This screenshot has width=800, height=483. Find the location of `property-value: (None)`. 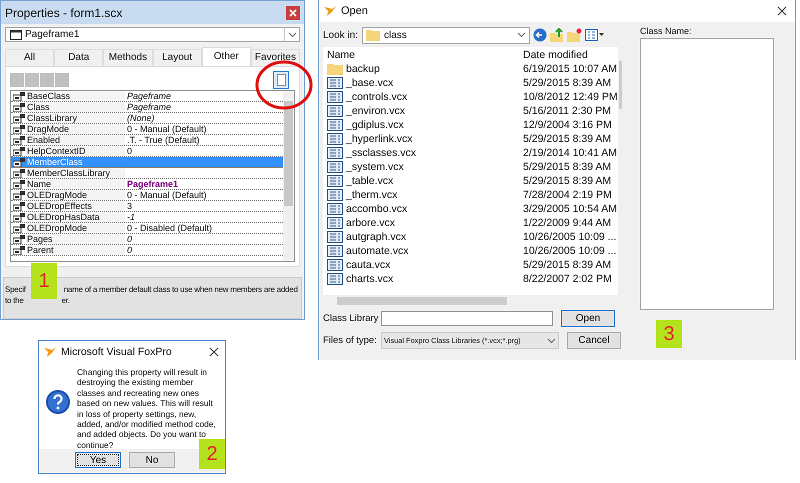

property-value: (None) is located at coordinates (141, 118).